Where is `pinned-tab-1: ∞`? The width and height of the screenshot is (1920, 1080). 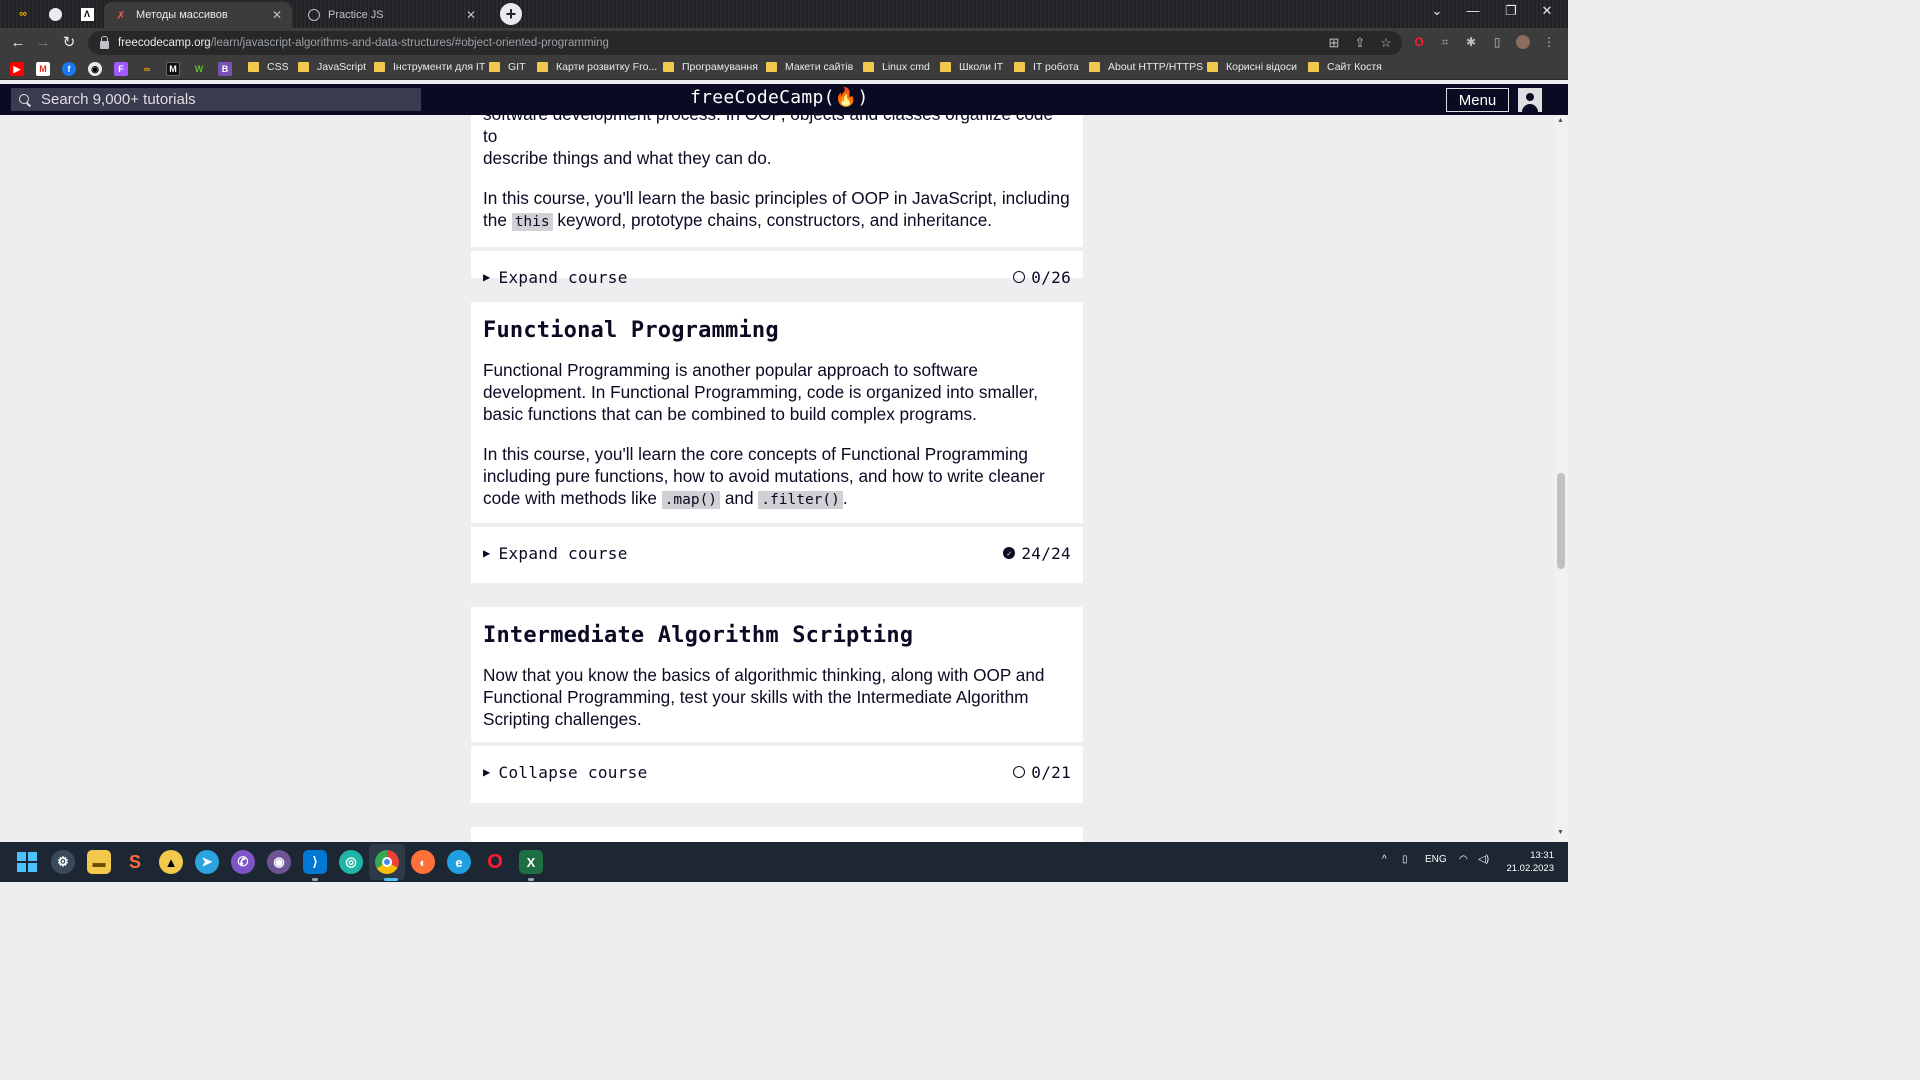 pinned-tab-1: ∞ is located at coordinates (23, 14).